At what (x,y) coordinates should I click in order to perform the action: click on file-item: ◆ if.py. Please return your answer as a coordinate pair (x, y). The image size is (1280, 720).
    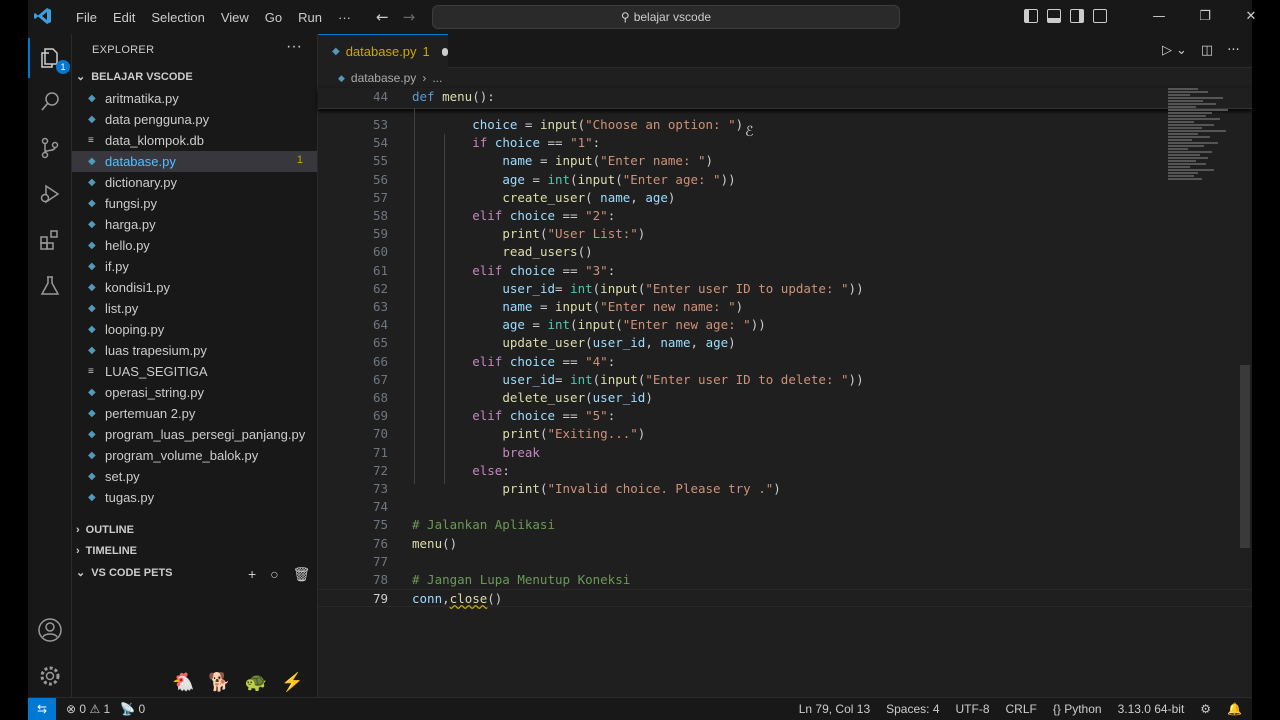
    Looking at the image, I should click on (194, 266).